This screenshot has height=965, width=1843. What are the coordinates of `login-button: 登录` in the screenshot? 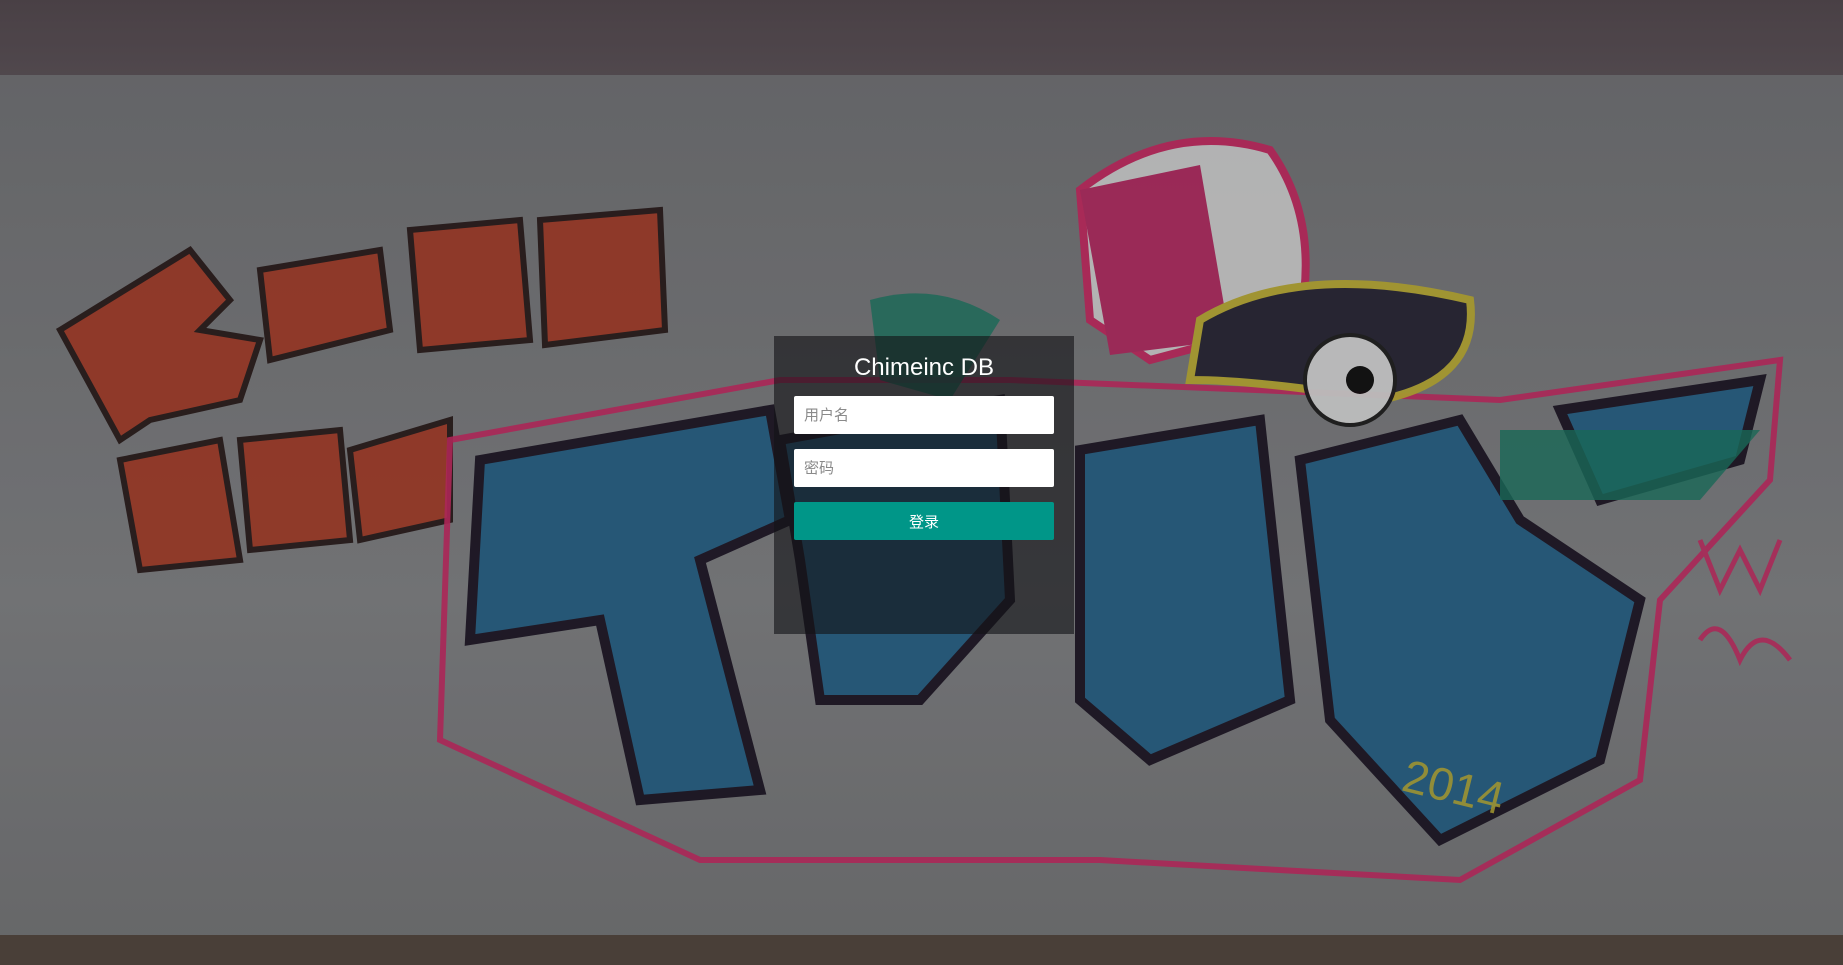 It's located at (924, 521).